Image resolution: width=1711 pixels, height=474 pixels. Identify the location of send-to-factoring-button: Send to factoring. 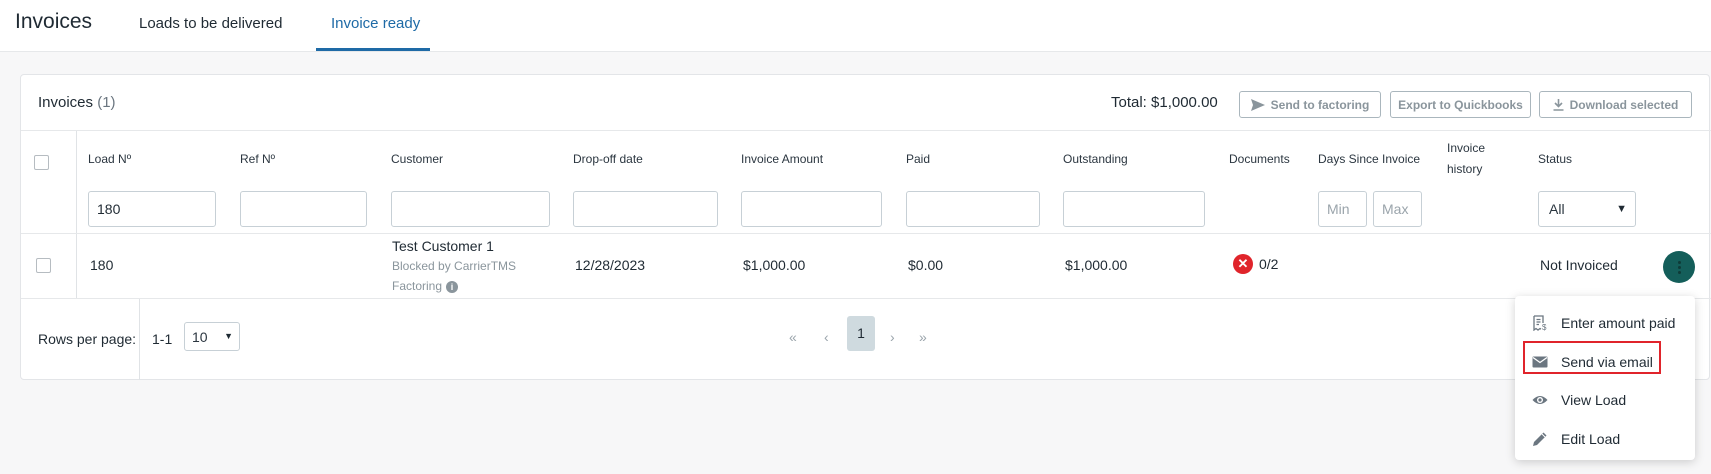
(1310, 104).